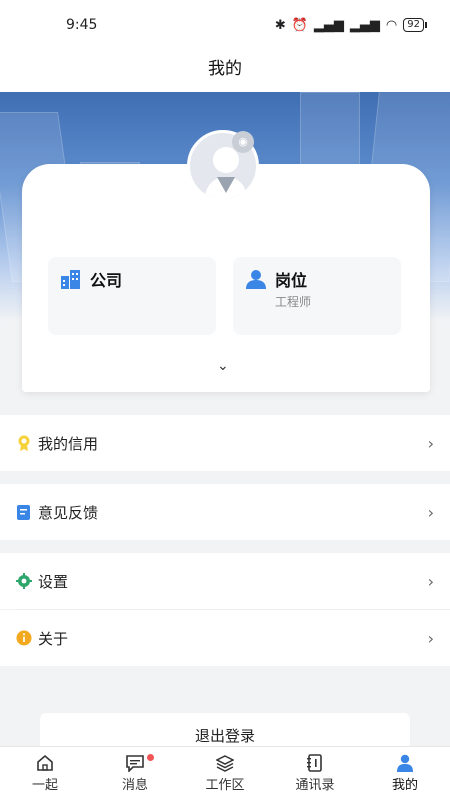 The width and height of the screenshot is (450, 800). What do you see at coordinates (391, 25) in the screenshot?
I see `wifi-icon: ◠` at bounding box center [391, 25].